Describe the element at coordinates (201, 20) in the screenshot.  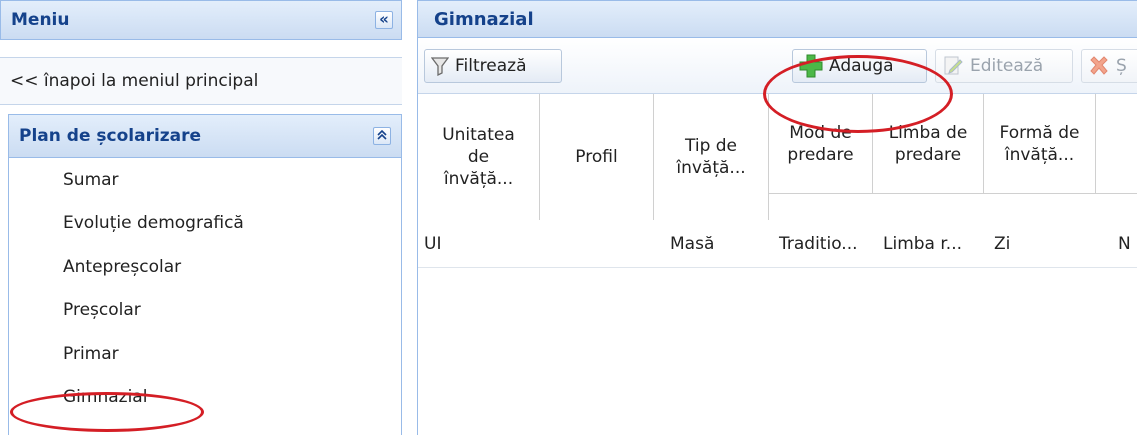
I see `sidebar-header: Meniu «` at that location.